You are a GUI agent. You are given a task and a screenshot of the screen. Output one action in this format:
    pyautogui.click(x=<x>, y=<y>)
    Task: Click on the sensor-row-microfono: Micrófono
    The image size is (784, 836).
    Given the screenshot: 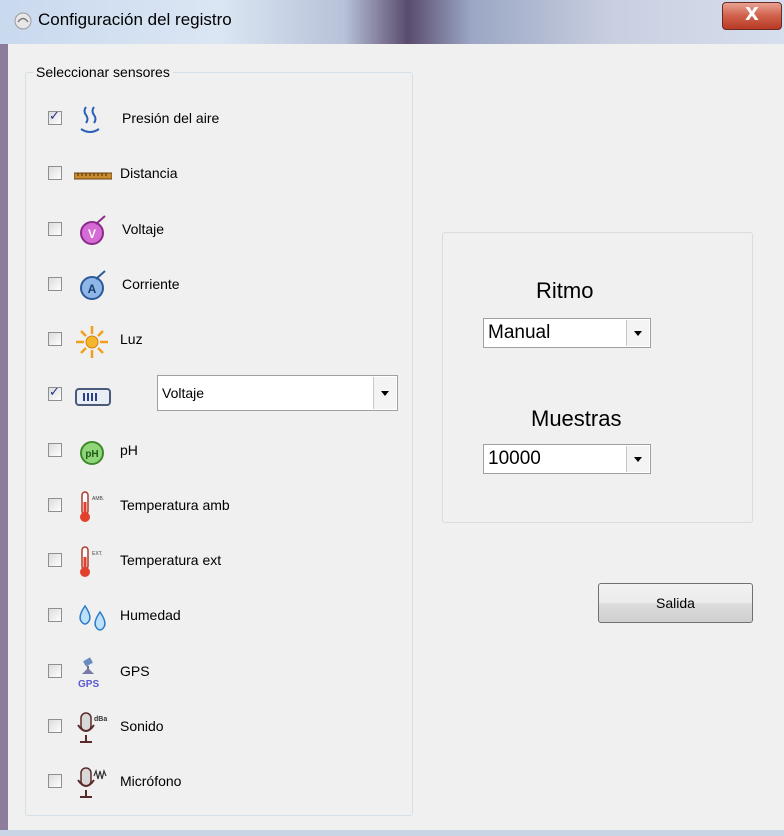 What is the action you would take?
    pyautogui.click(x=226, y=782)
    